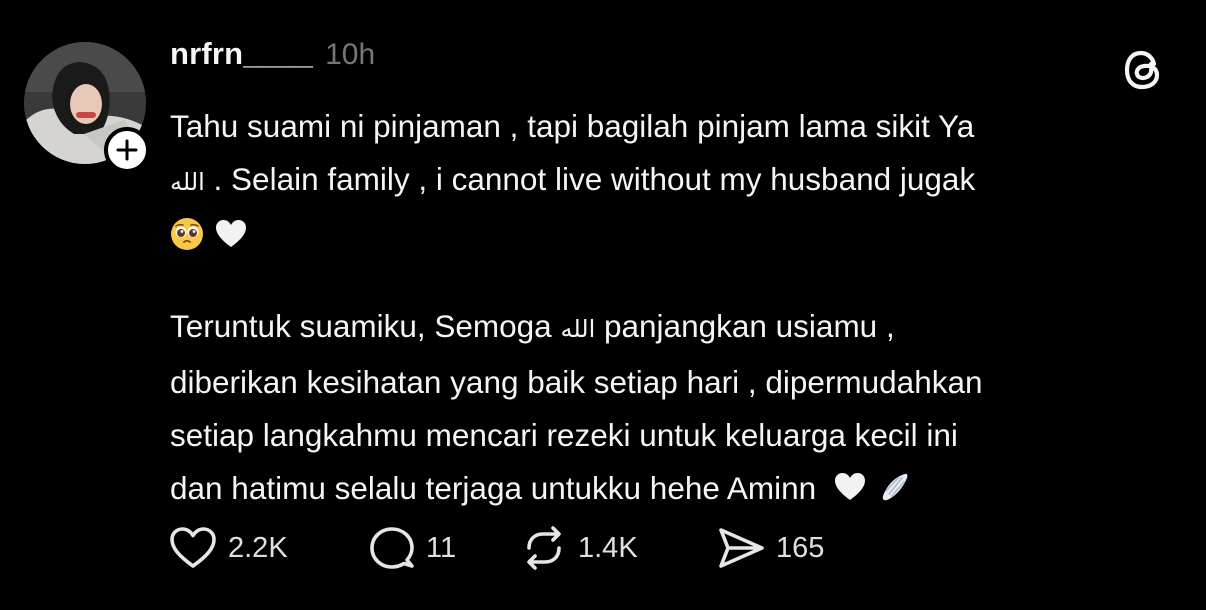 The width and height of the screenshot is (1206, 610). I want to click on text-span: panjangkan usiamu ,, so click(745, 326).